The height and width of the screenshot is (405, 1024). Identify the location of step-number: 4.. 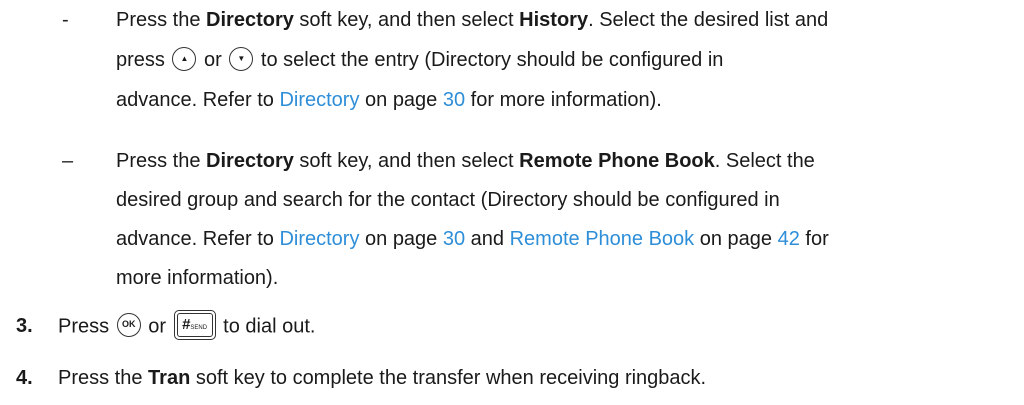
(24, 378).